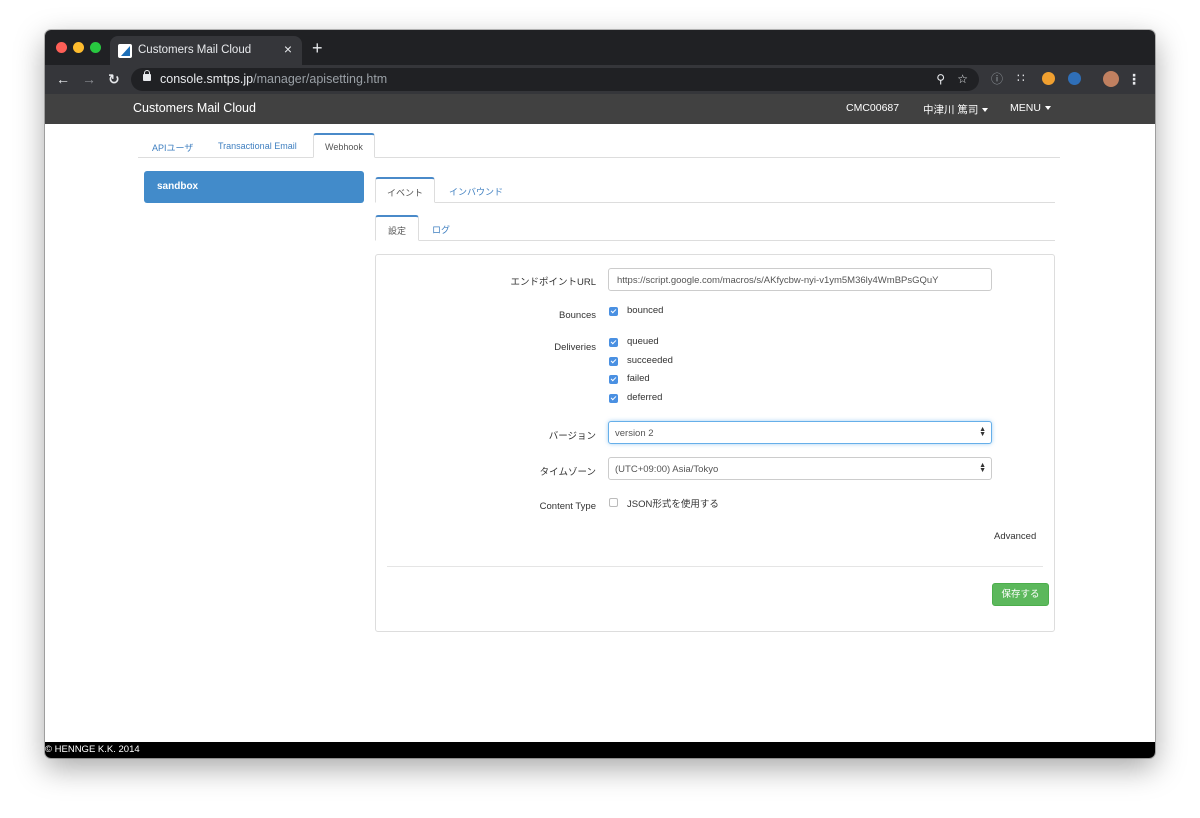 The height and width of the screenshot is (818, 1200). I want to click on failed-checkbox, so click(613, 379).